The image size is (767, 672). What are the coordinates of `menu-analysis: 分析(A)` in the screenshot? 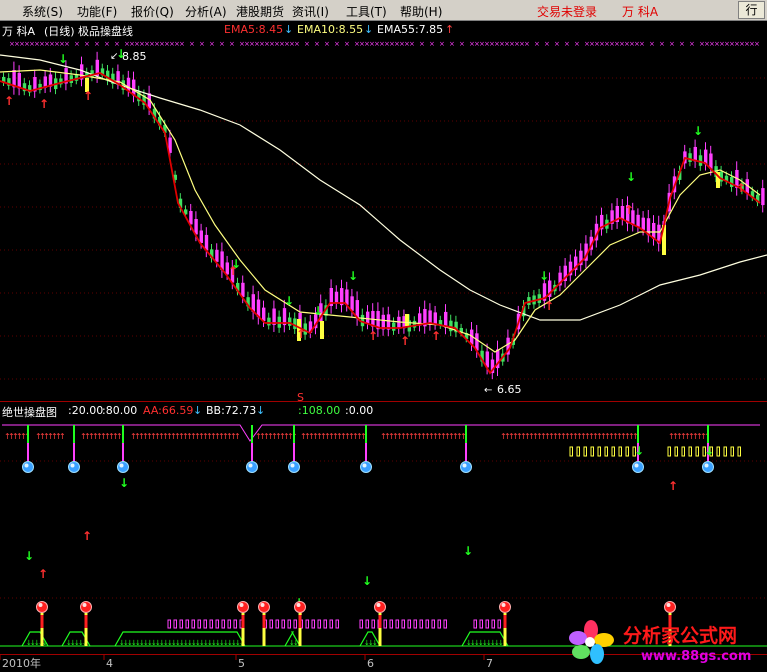 It's located at (206, 11).